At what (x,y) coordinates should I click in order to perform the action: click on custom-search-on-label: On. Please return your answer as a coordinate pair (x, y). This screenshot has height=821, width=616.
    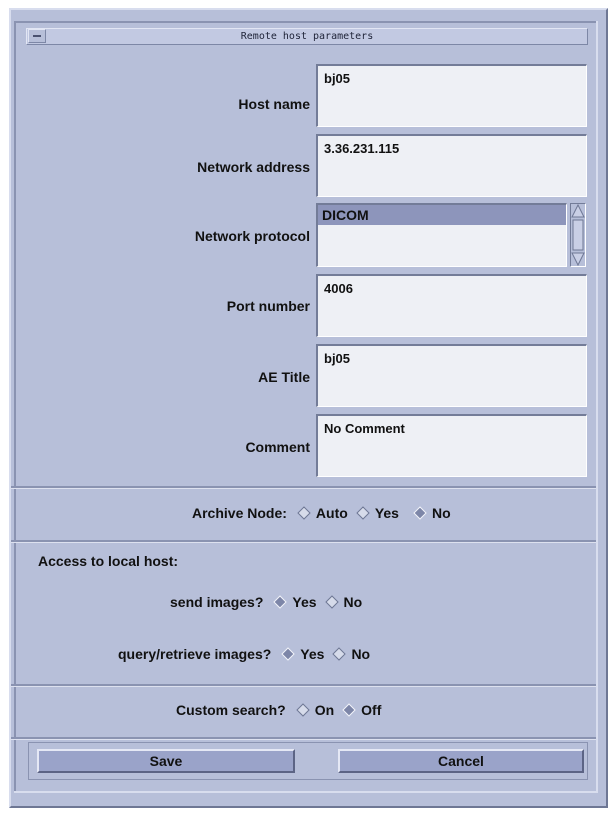
    Looking at the image, I should click on (324, 710).